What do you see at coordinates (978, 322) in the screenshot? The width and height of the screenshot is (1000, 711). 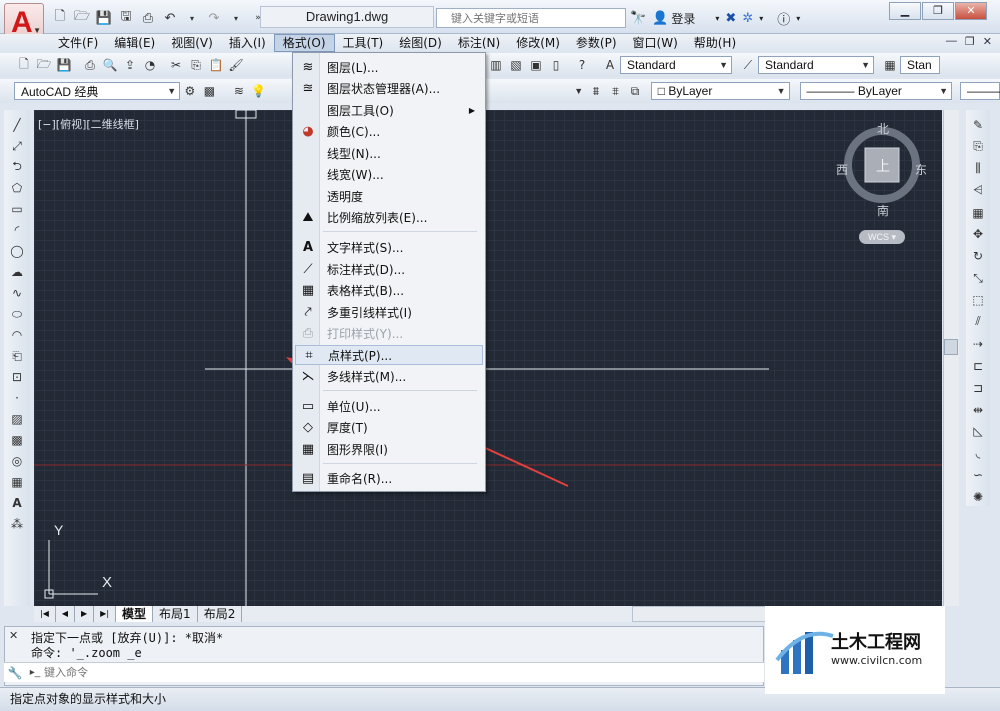 I see `trim-icon: ⫽` at bounding box center [978, 322].